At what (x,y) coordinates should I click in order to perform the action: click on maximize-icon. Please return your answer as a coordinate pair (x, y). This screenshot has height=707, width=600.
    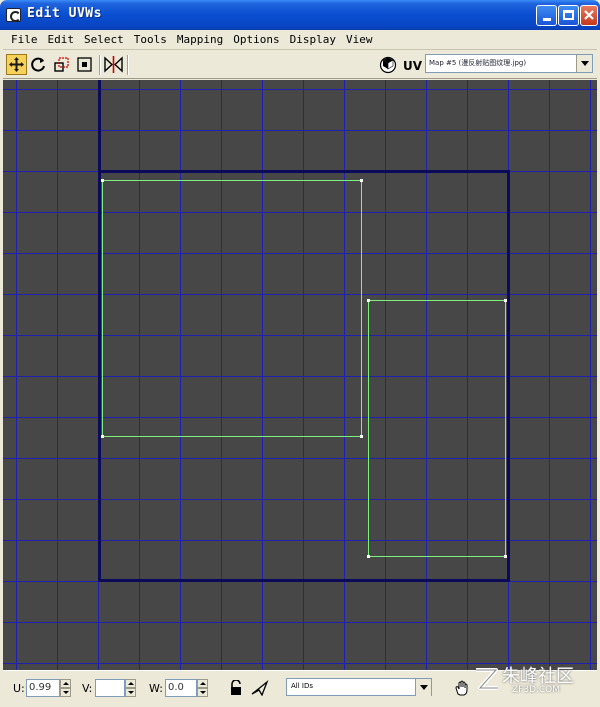
    Looking at the image, I should click on (568, 15).